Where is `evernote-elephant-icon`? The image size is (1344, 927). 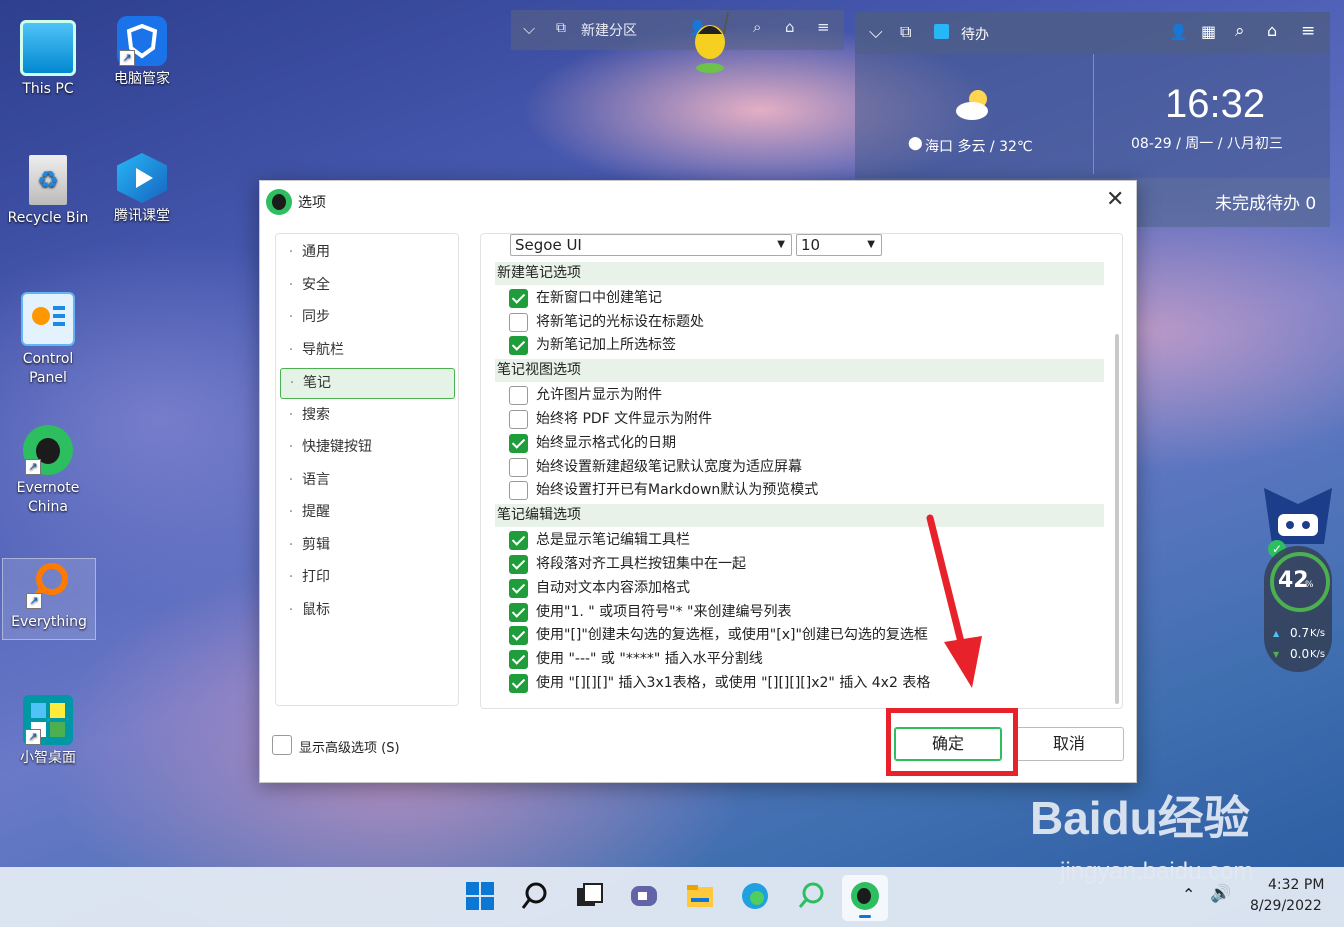 evernote-elephant-icon is located at coordinates (865, 900).